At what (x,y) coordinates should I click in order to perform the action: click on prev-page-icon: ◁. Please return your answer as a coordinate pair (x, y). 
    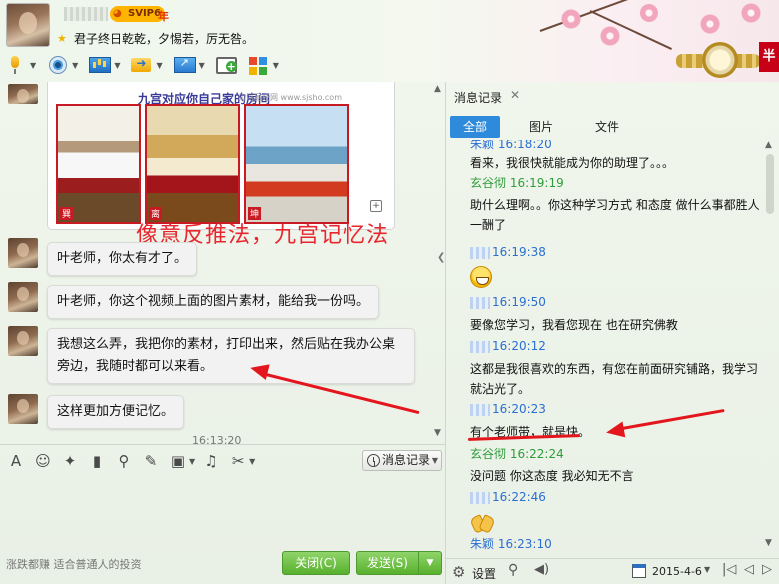
    Looking at the image, I should click on (749, 569).